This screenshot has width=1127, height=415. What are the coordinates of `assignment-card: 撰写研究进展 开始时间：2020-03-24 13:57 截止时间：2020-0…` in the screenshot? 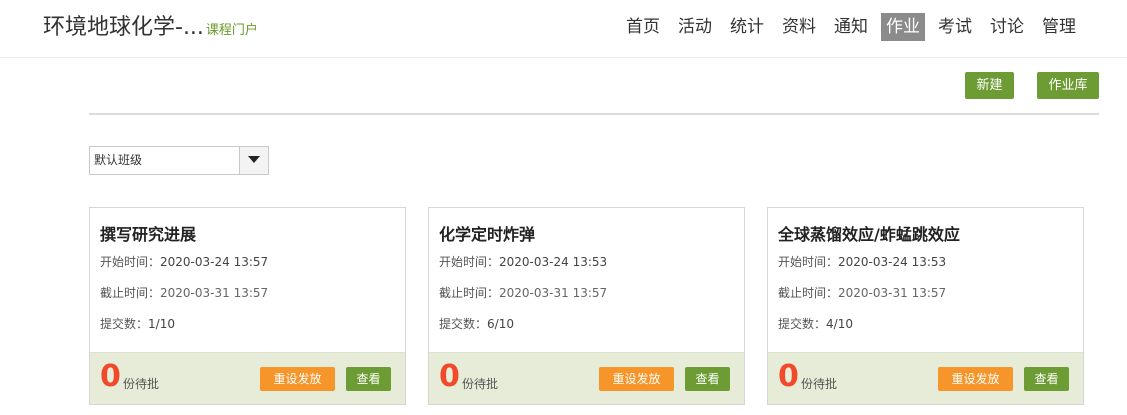 It's located at (247, 306).